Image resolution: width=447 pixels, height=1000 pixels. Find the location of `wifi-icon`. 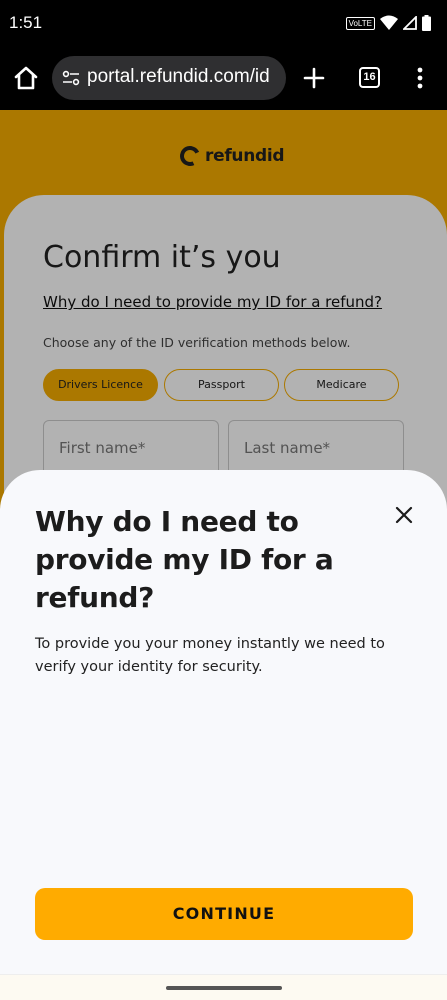

wifi-icon is located at coordinates (389, 22).